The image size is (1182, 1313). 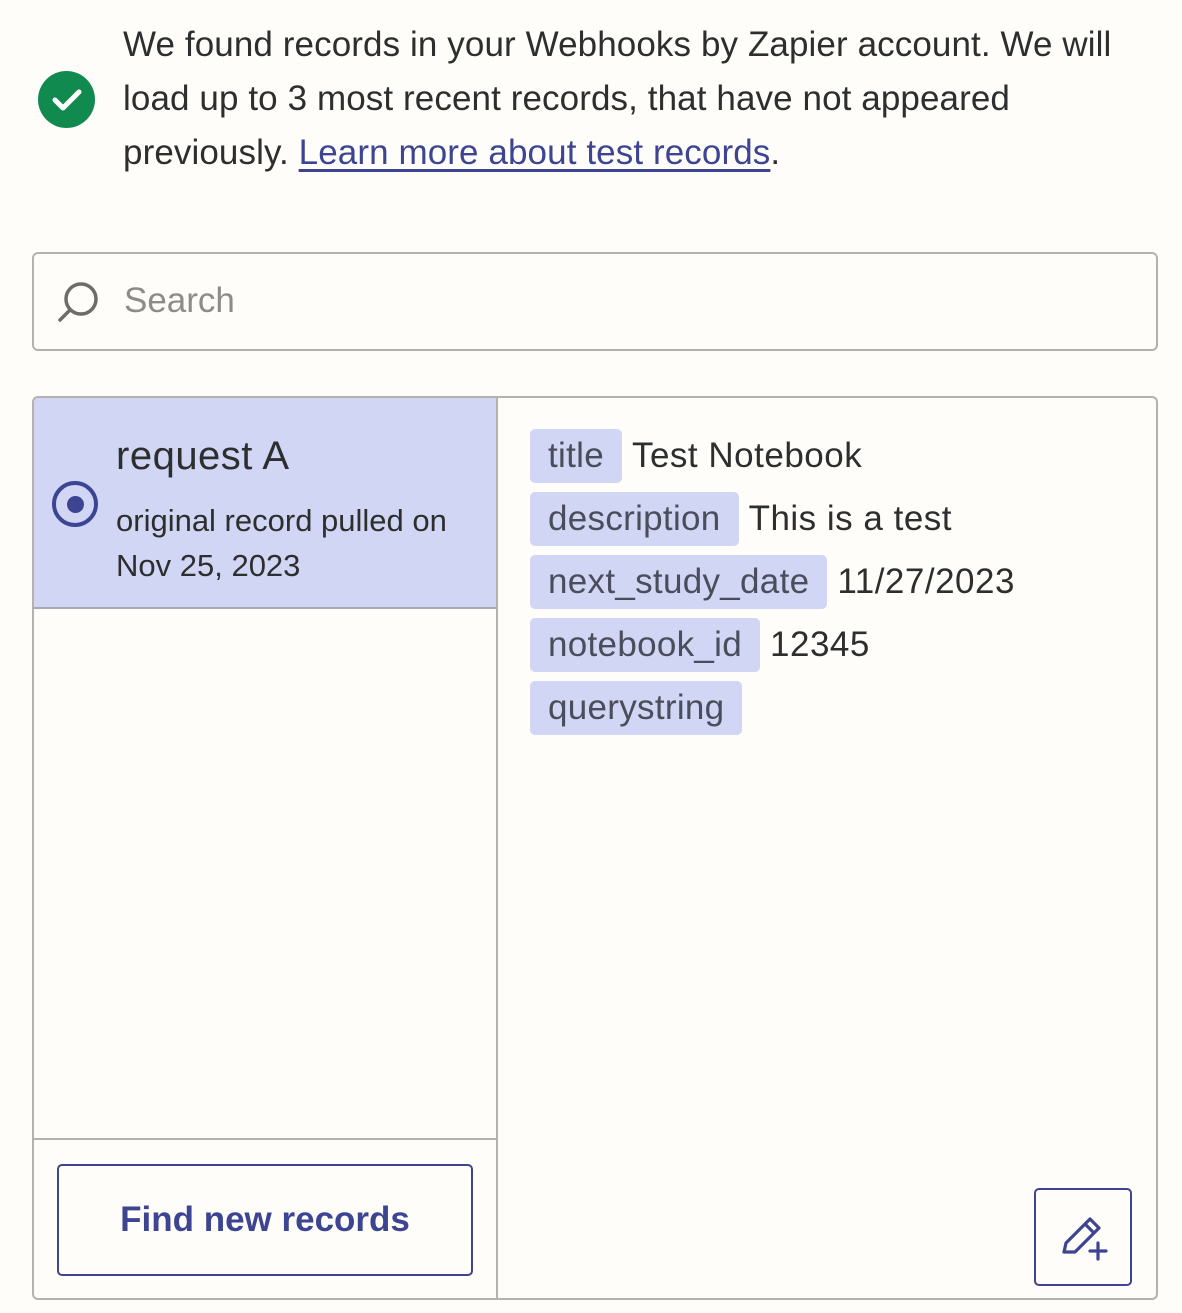 I want to click on radio-selected-icon, so click(x=75, y=504).